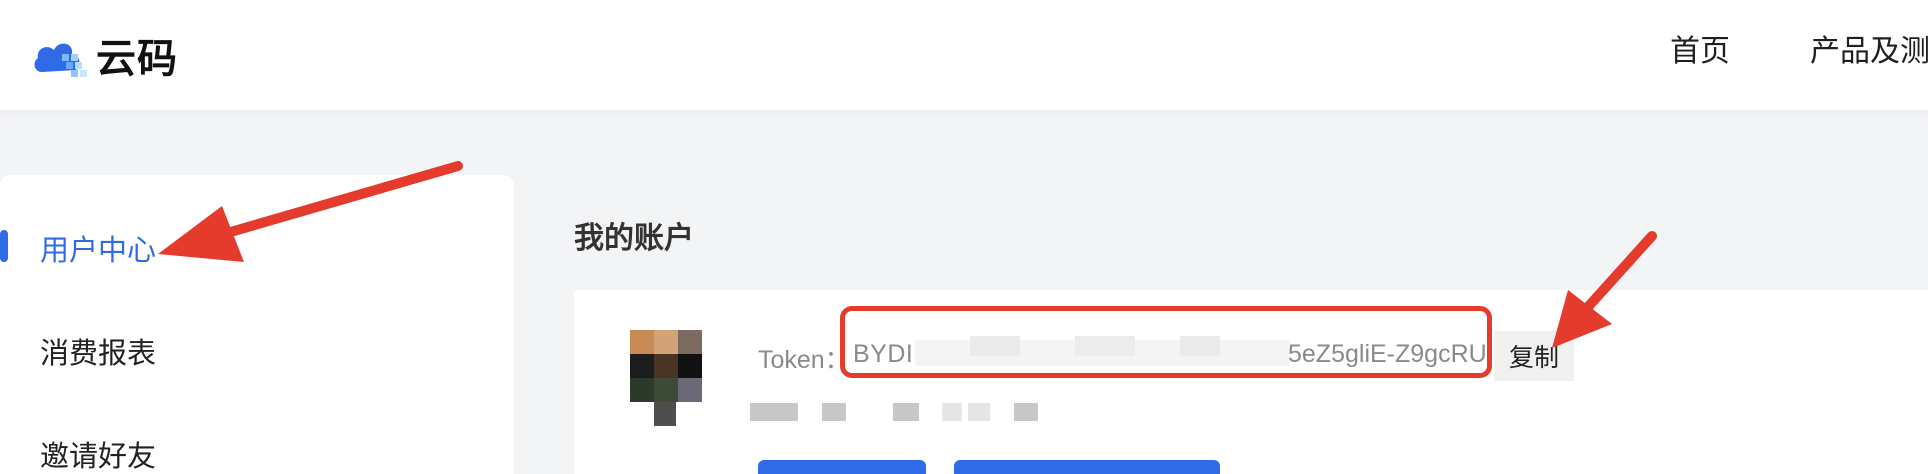  What do you see at coordinates (1534, 356) in the screenshot?
I see `copy-token-button: 复制` at bounding box center [1534, 356].